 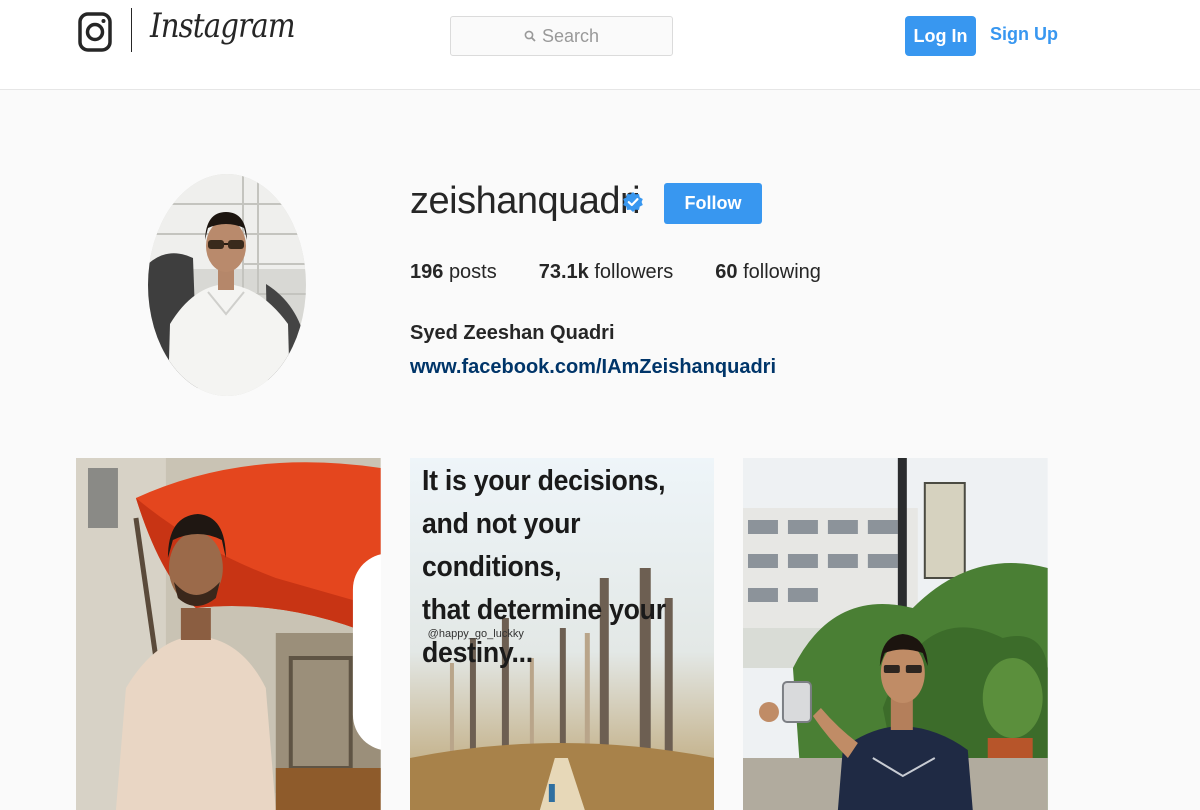 I want to click on following-count: 60, so click(x=726, y=272).